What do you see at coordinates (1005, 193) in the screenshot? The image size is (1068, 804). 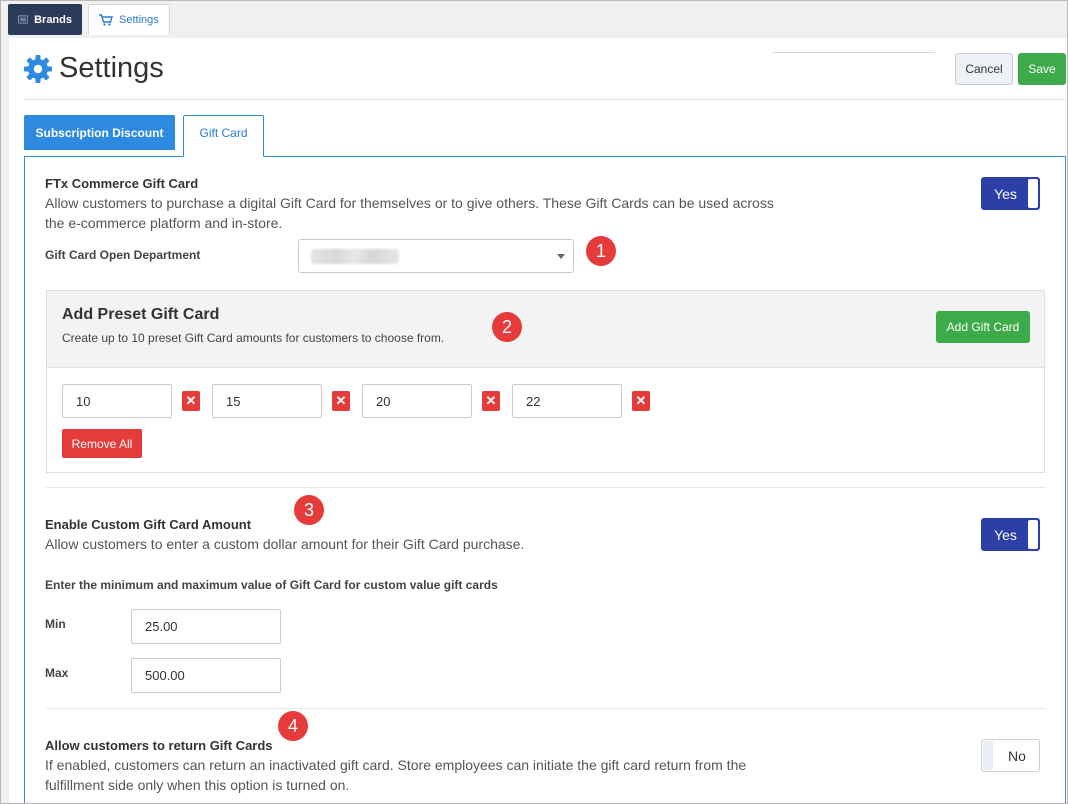 I see `gift-card-toggle-label: Yes` at bounding box center [1005, 193].